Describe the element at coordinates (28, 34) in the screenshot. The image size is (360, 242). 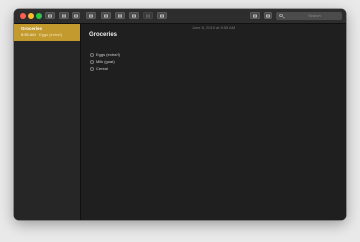
I see `note-time: 8:55 AM` at that location.